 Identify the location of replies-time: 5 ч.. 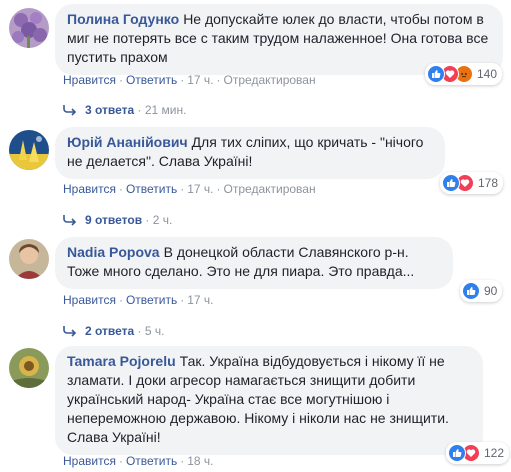
(154, 331).